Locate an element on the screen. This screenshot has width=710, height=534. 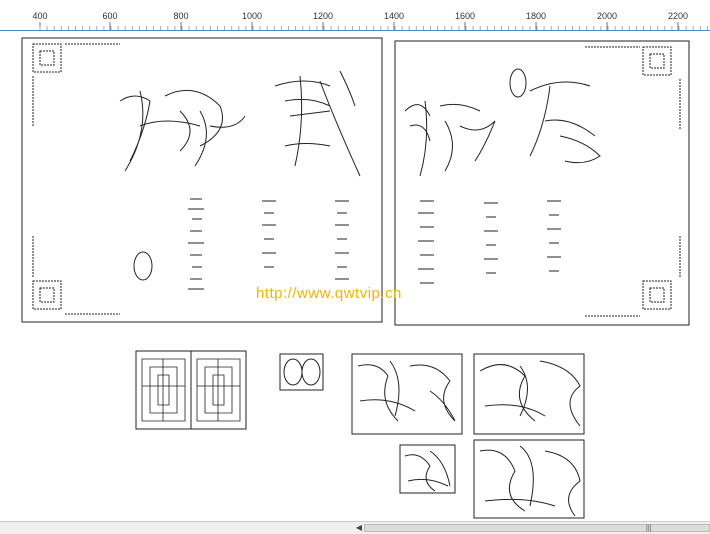
watermark-text: http://www.qwtvip.cn is located at coordinates (329, 293).